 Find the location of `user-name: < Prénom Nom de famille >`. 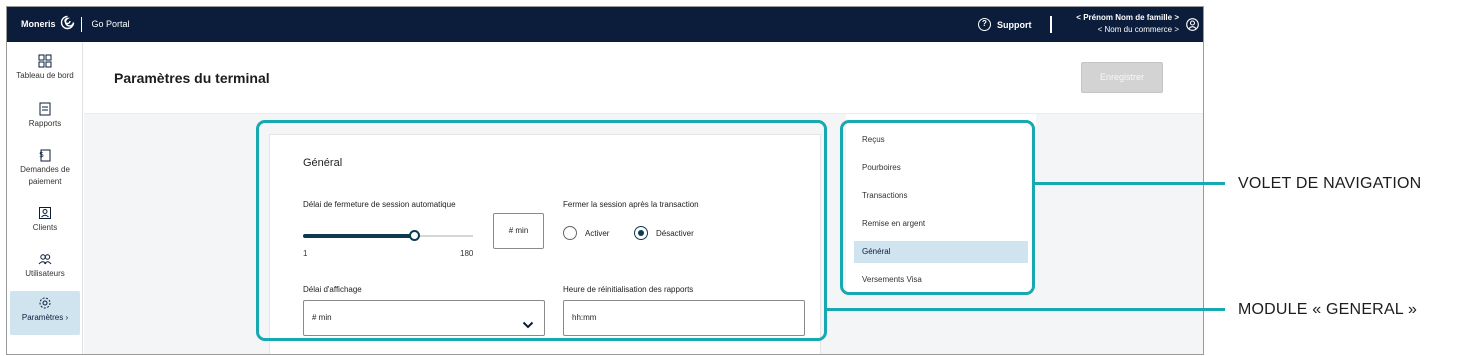

user-name: < Prénom Nom de famille > is located at coordinates (1127, 17).